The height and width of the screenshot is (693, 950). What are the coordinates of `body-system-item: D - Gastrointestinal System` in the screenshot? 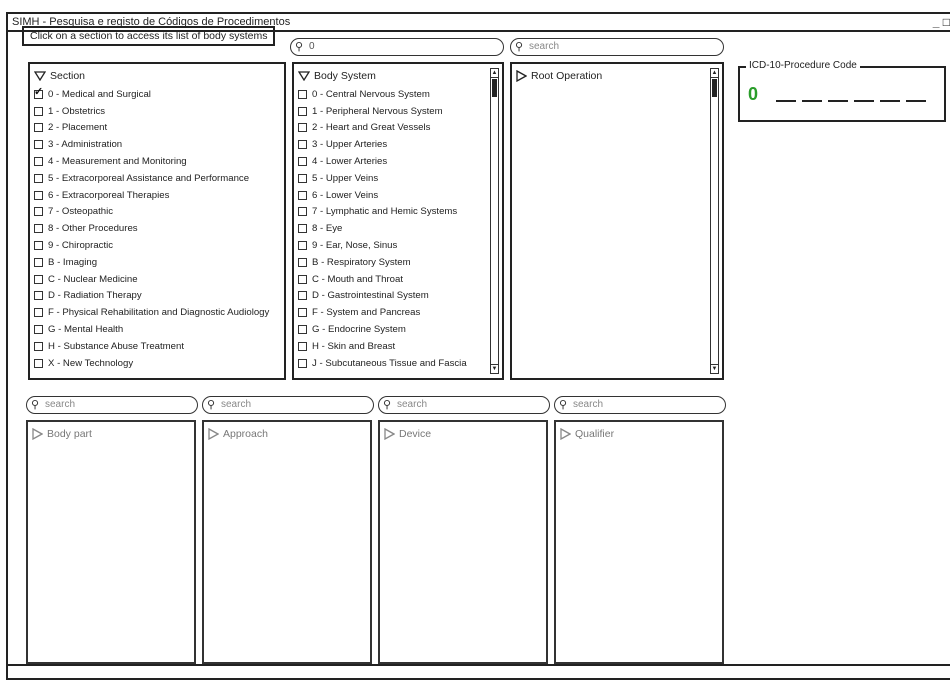 It's located at (400, 296).